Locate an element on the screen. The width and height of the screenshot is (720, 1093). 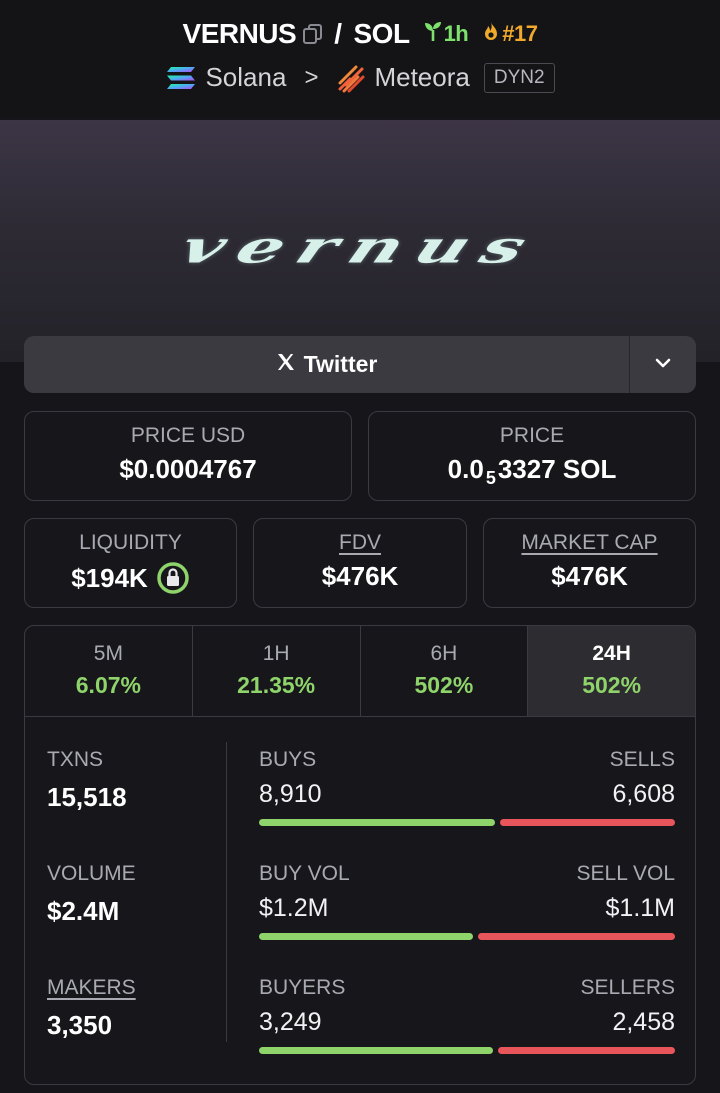
token-symbol: VERNUS is located at coordinates (239, 33).